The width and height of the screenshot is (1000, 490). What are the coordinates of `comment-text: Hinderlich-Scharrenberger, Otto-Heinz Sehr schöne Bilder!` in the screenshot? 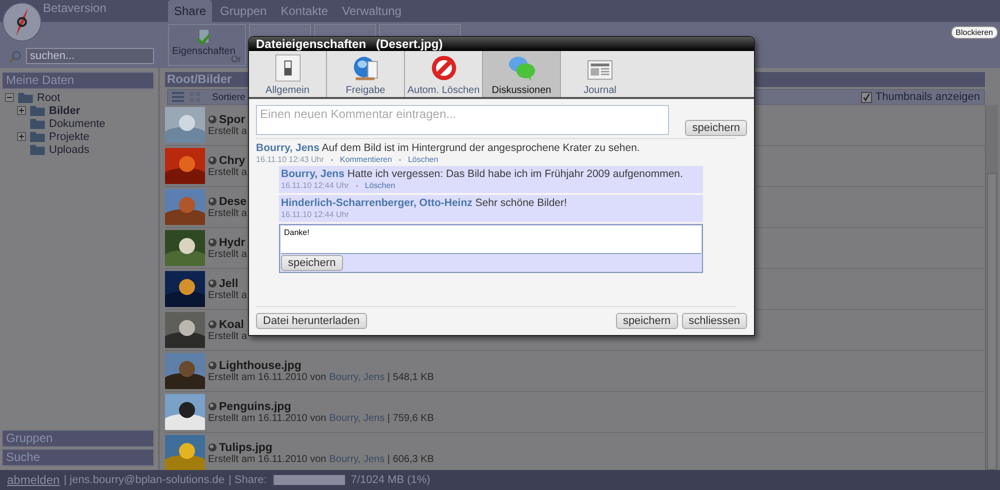 It's located at (424, 203).